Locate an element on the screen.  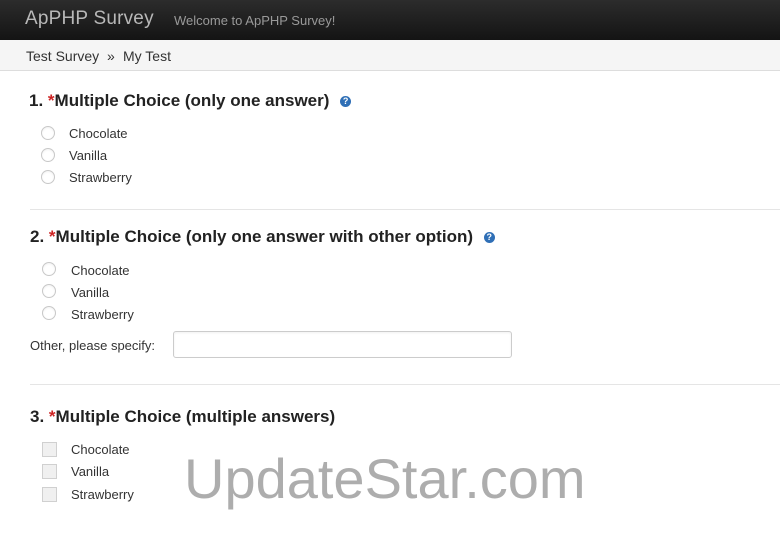
breadcrumb-current: My Test is located at coordinates (147, 56).